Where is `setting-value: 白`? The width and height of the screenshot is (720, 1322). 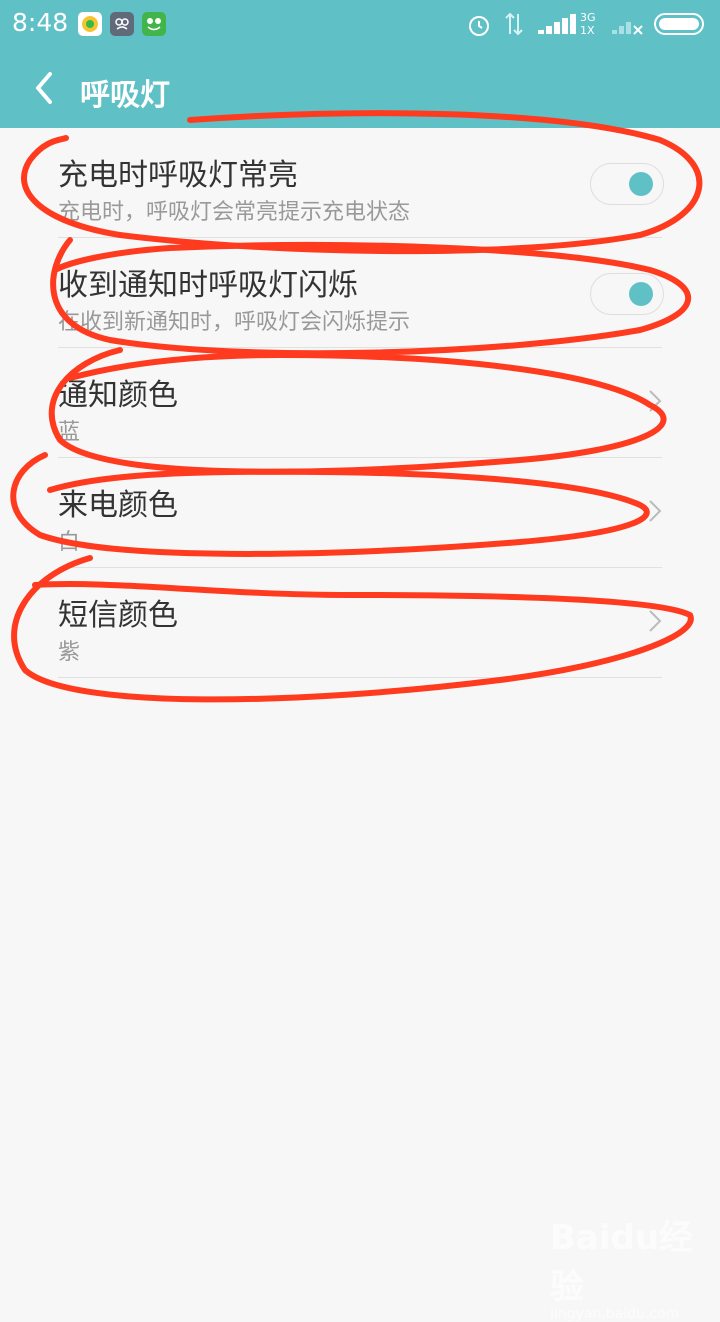
setting-value: 白 is located at coordinates (69, 542).